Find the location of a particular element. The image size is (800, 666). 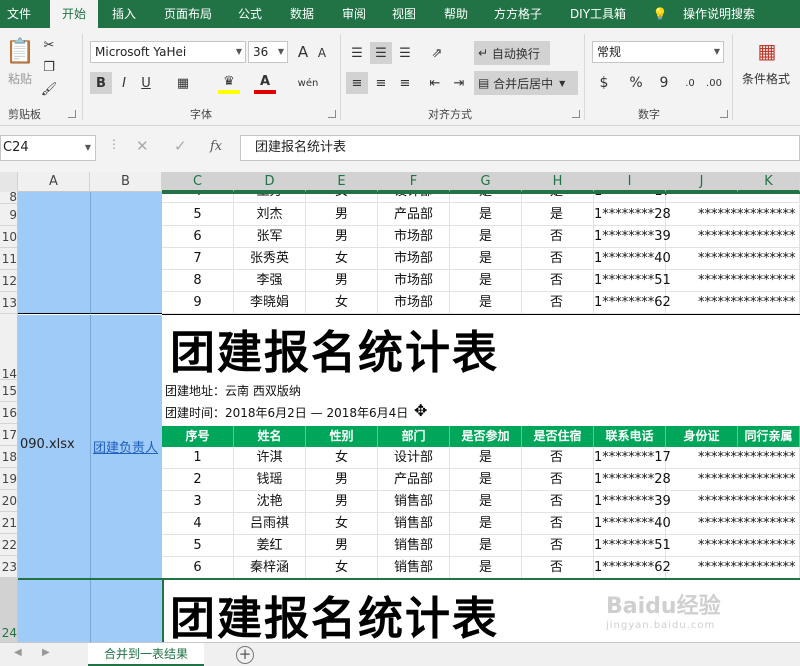

percent-button: % is located at coordinates (636, 83).